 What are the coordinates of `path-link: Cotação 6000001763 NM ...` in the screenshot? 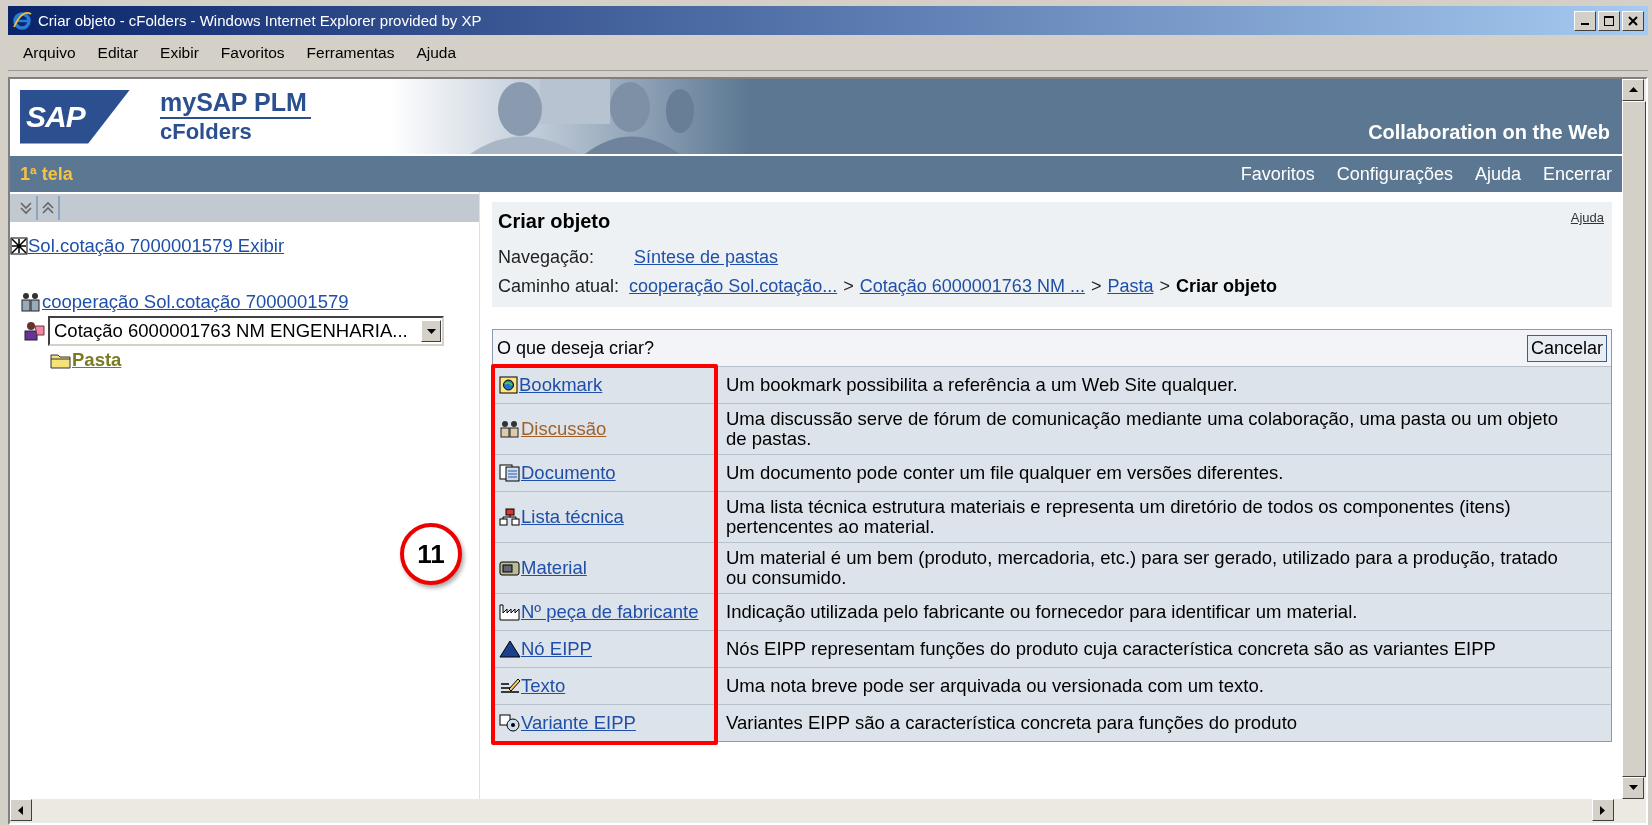 It's located at (972, 286).